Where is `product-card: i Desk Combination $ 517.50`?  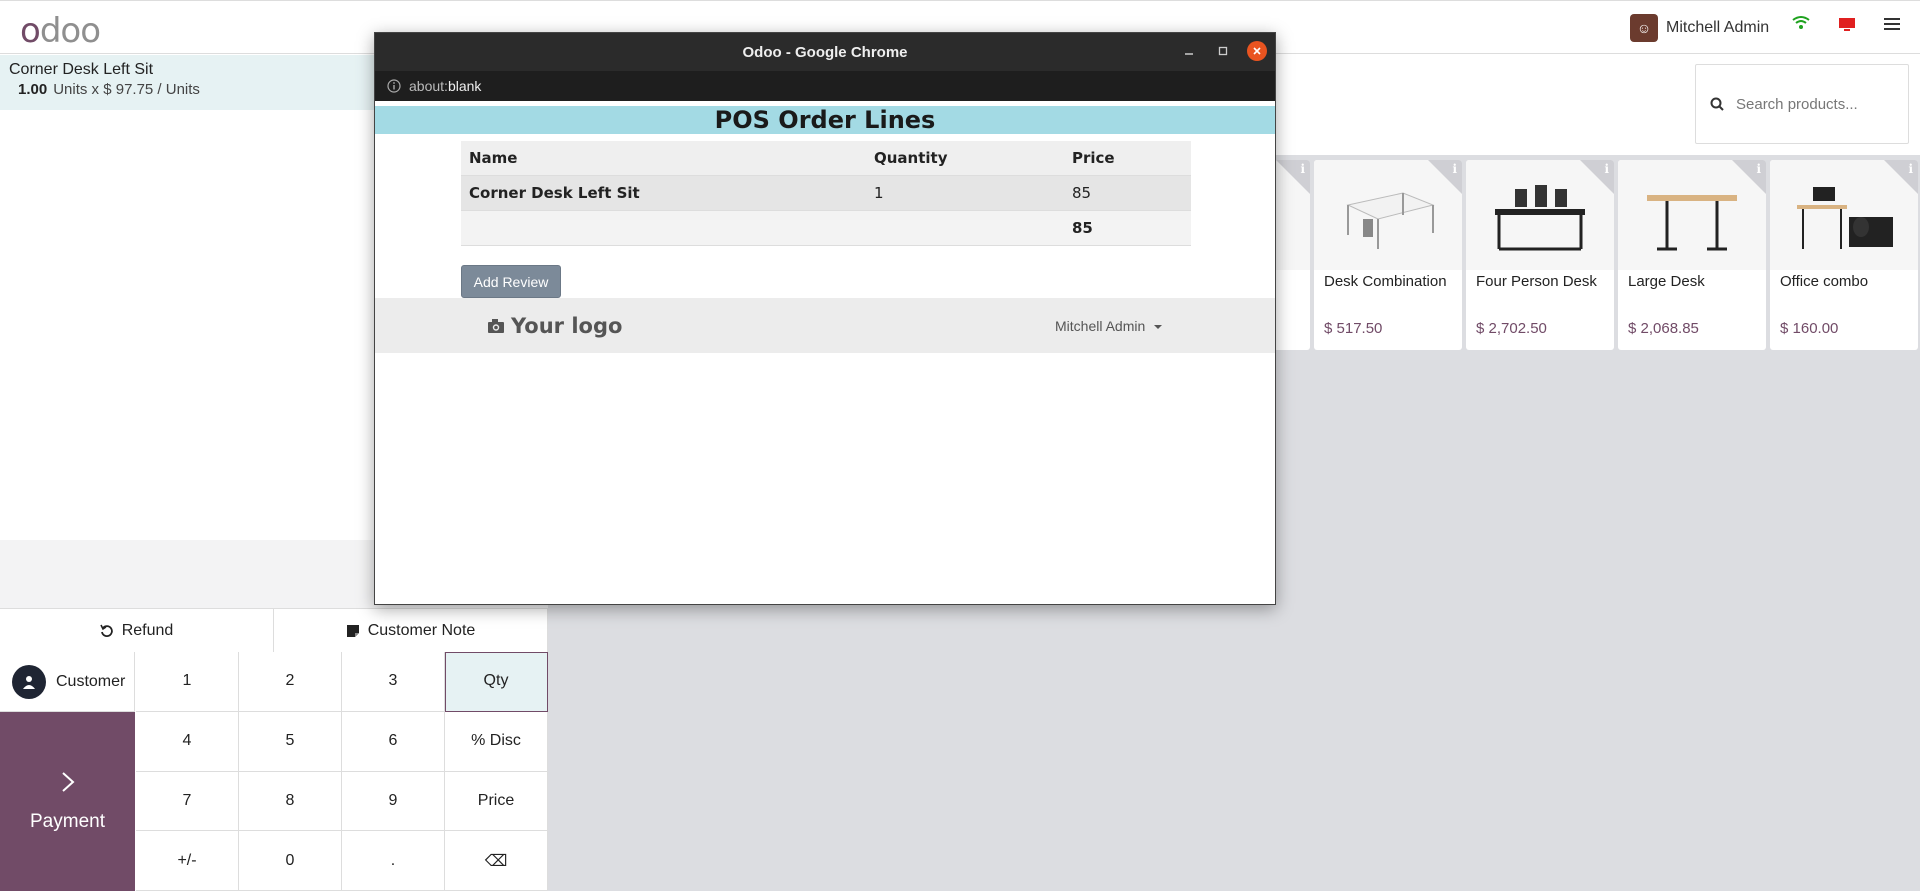 product-card: i Desk Combination $ 517.50 is located at coordinates (1388, 255).